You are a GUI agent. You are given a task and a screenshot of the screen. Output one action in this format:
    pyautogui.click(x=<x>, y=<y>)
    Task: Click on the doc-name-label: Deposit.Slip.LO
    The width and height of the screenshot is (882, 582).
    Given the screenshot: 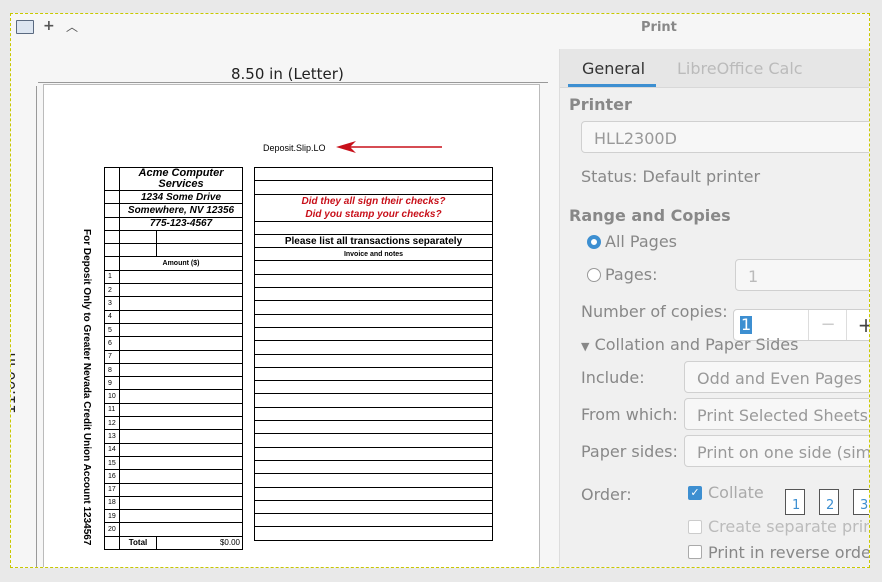 What is the action you would take?
    pyautogui.click(x=294, y=148)
    